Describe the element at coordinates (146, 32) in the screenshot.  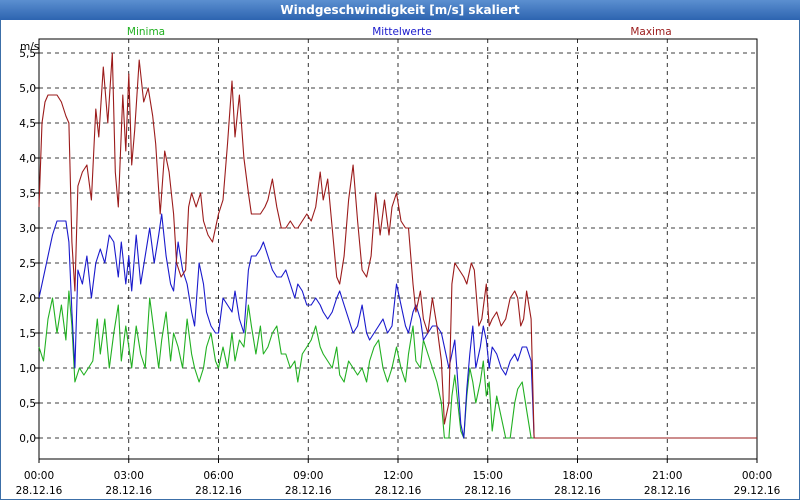
I see `legend-entry-minima: Minima` at that location.